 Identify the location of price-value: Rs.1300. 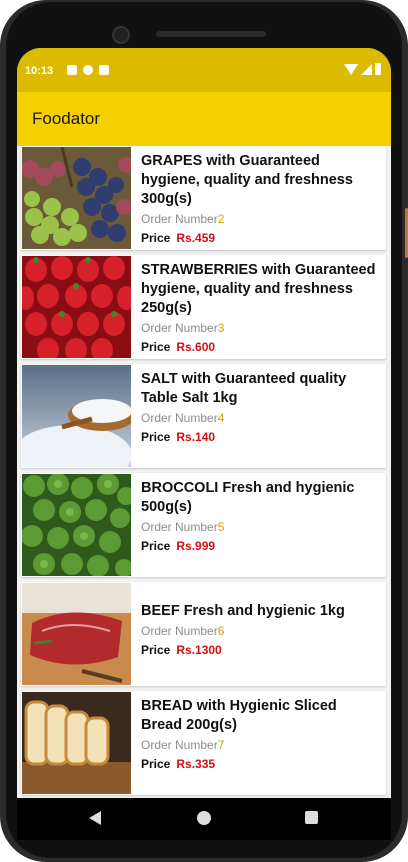
(199, 650).